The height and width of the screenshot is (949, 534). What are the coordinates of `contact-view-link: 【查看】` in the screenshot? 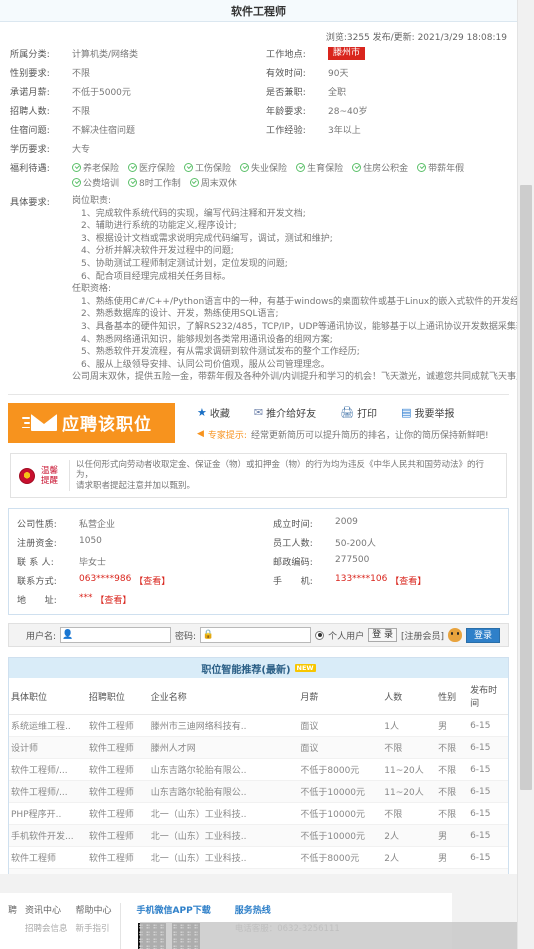 It's located at (152, 580).